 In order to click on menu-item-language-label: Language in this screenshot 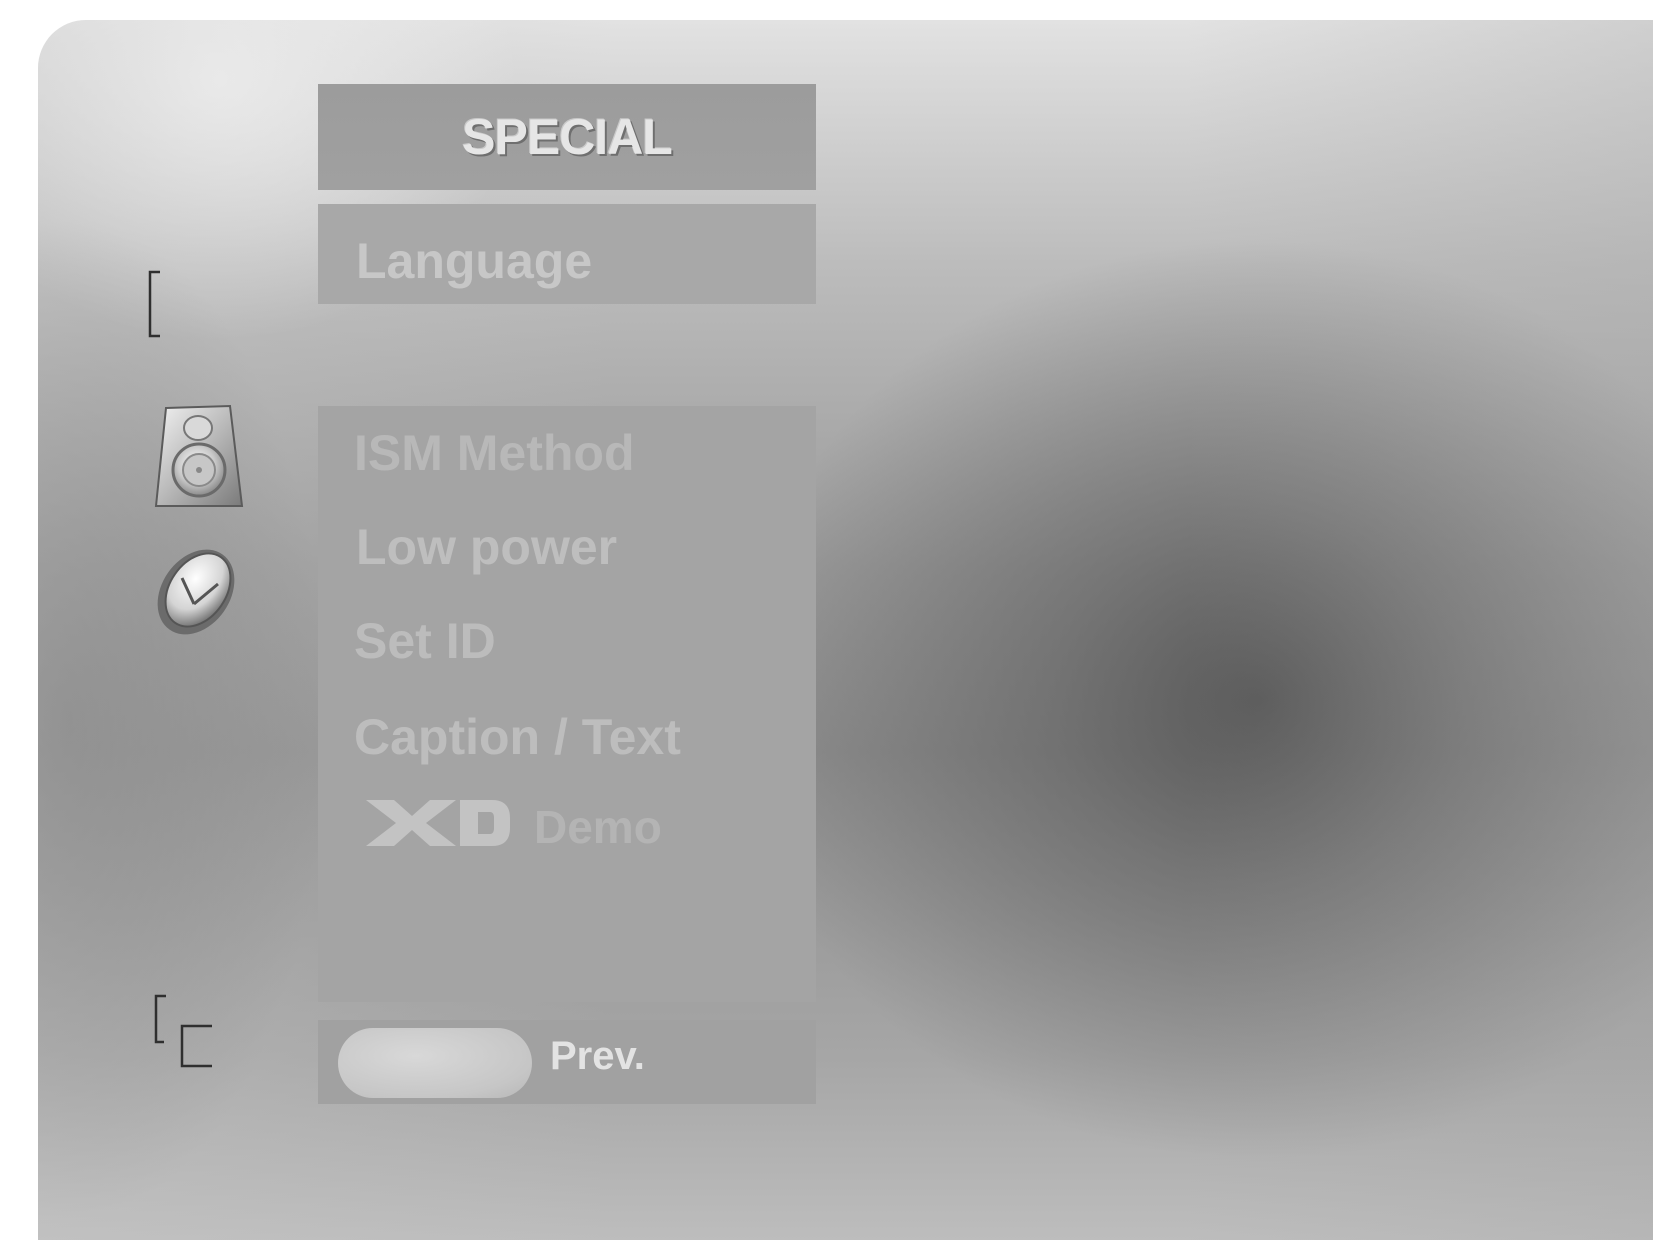, I will do `click(474, 261)`.